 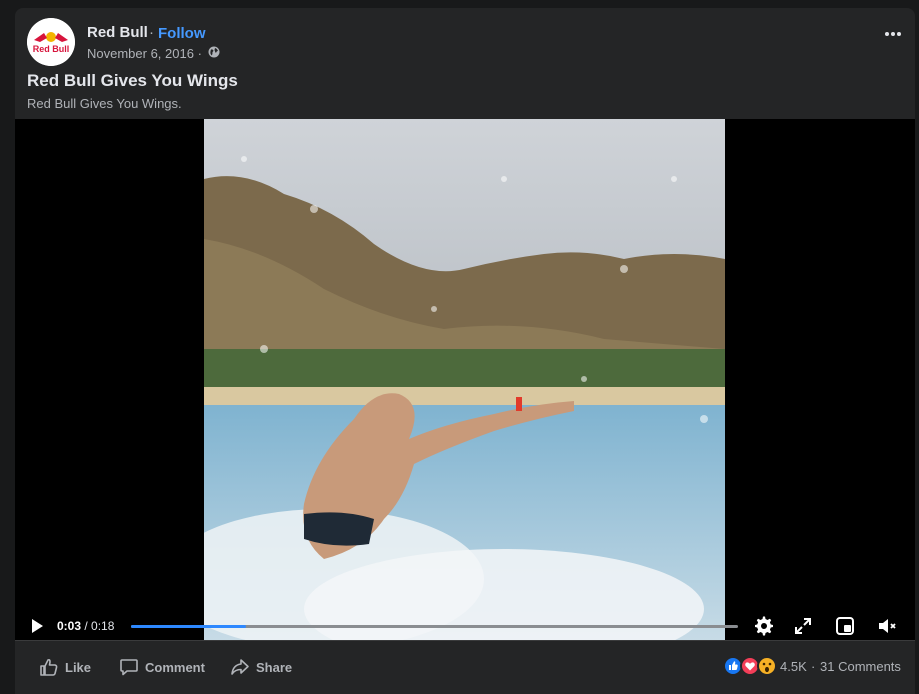 I want to click on like-label: Like, so click(x=78, y=667).